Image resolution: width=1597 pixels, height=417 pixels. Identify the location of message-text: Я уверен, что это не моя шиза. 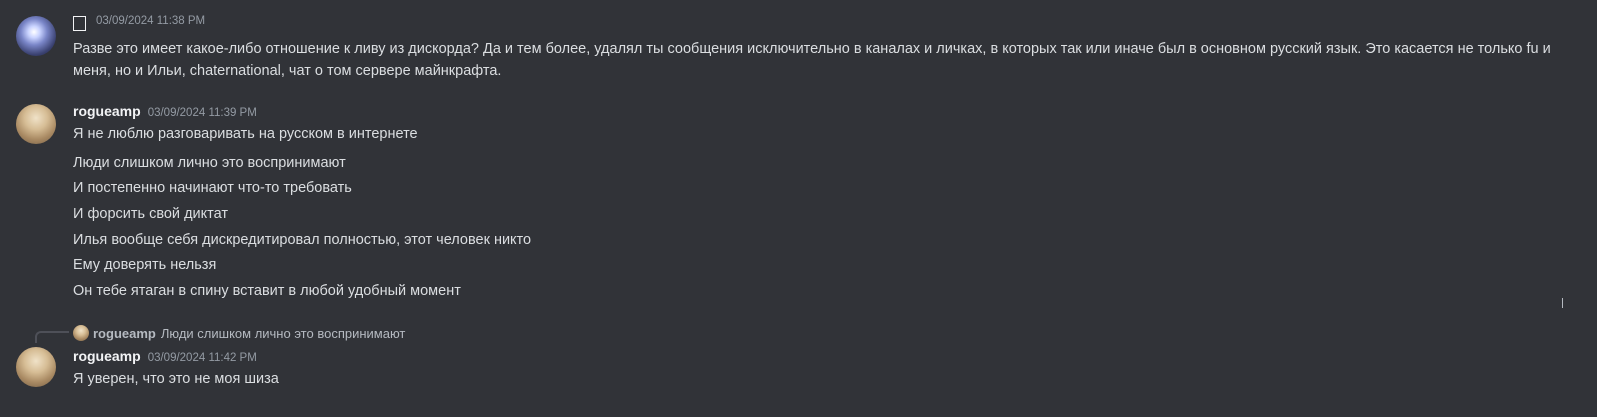
(176, 379).